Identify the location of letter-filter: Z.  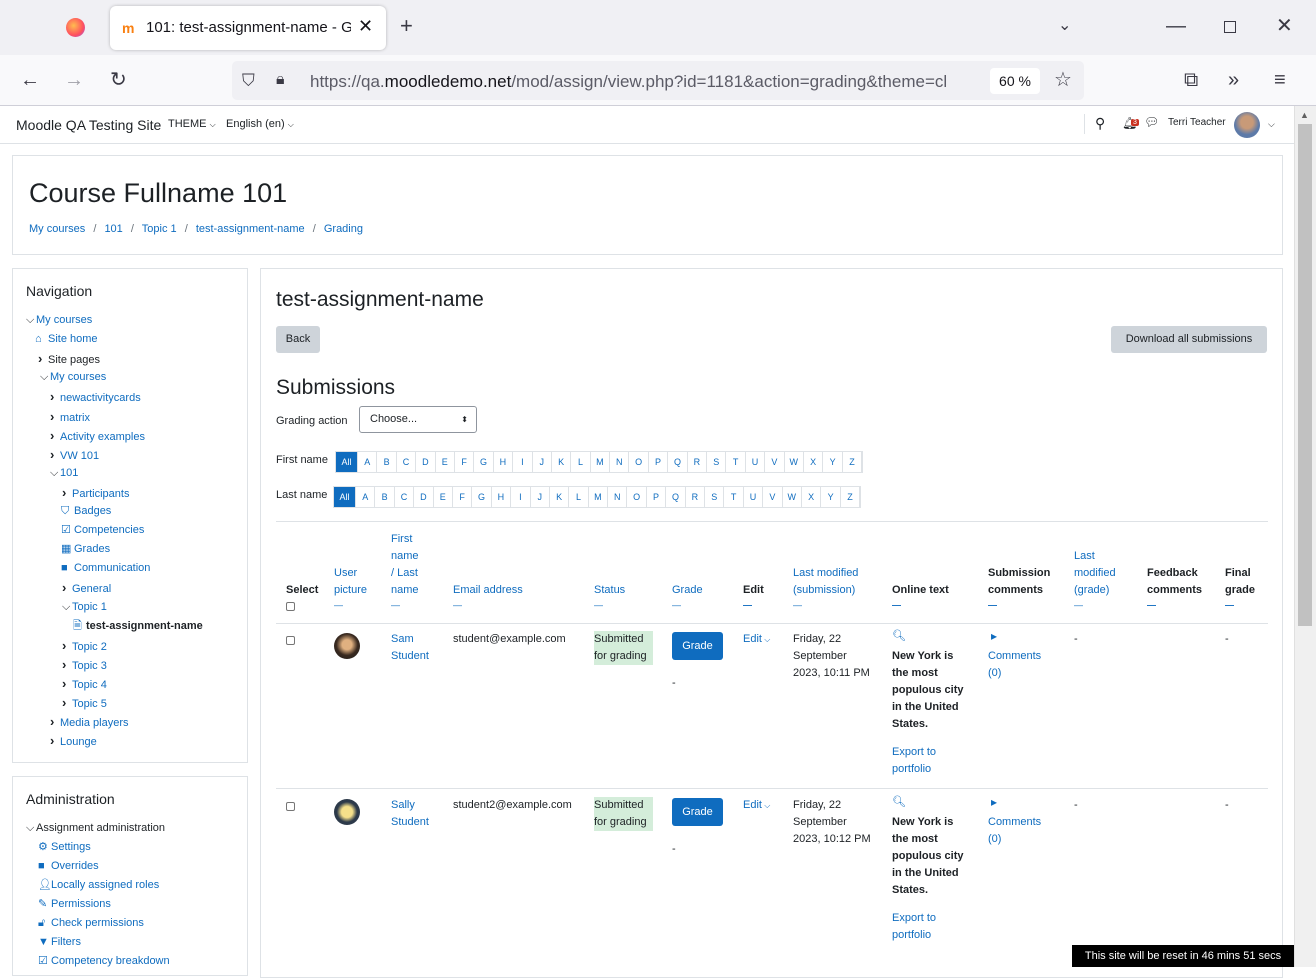
(853, 462).